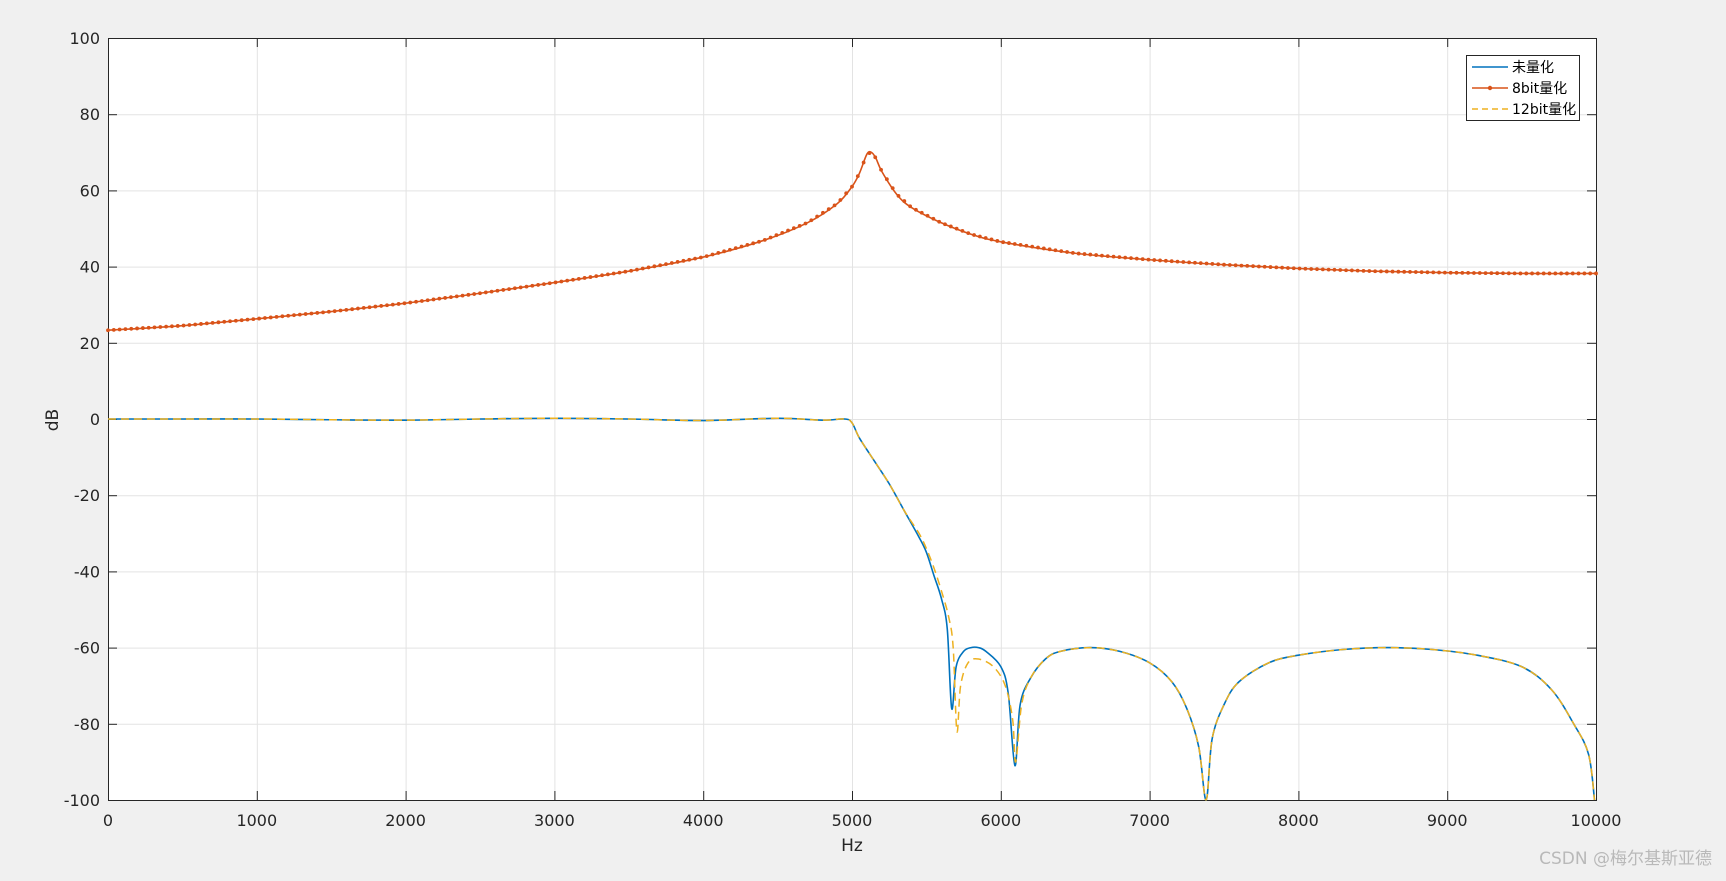 The height and width of the screenshot is (881, 1726). Describe the element at coordinates (703, 820) in the screenshot. I see `x-tick-label: 4000` at that location.